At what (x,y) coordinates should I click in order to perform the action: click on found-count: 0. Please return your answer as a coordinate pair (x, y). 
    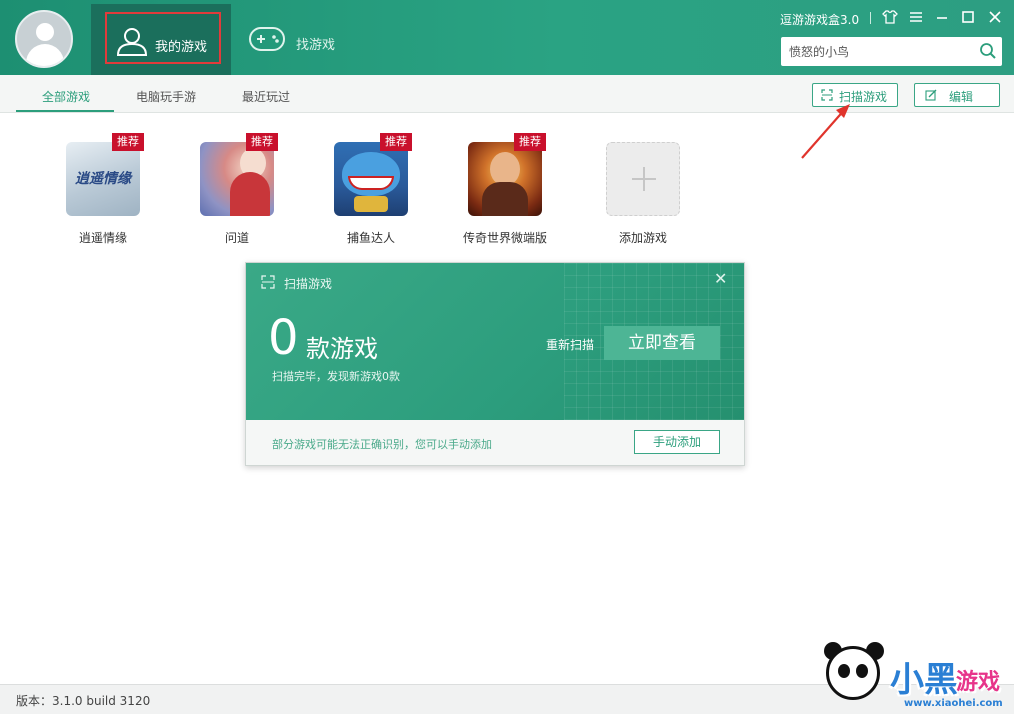
    Looking at the image, I should click on (283, 338).